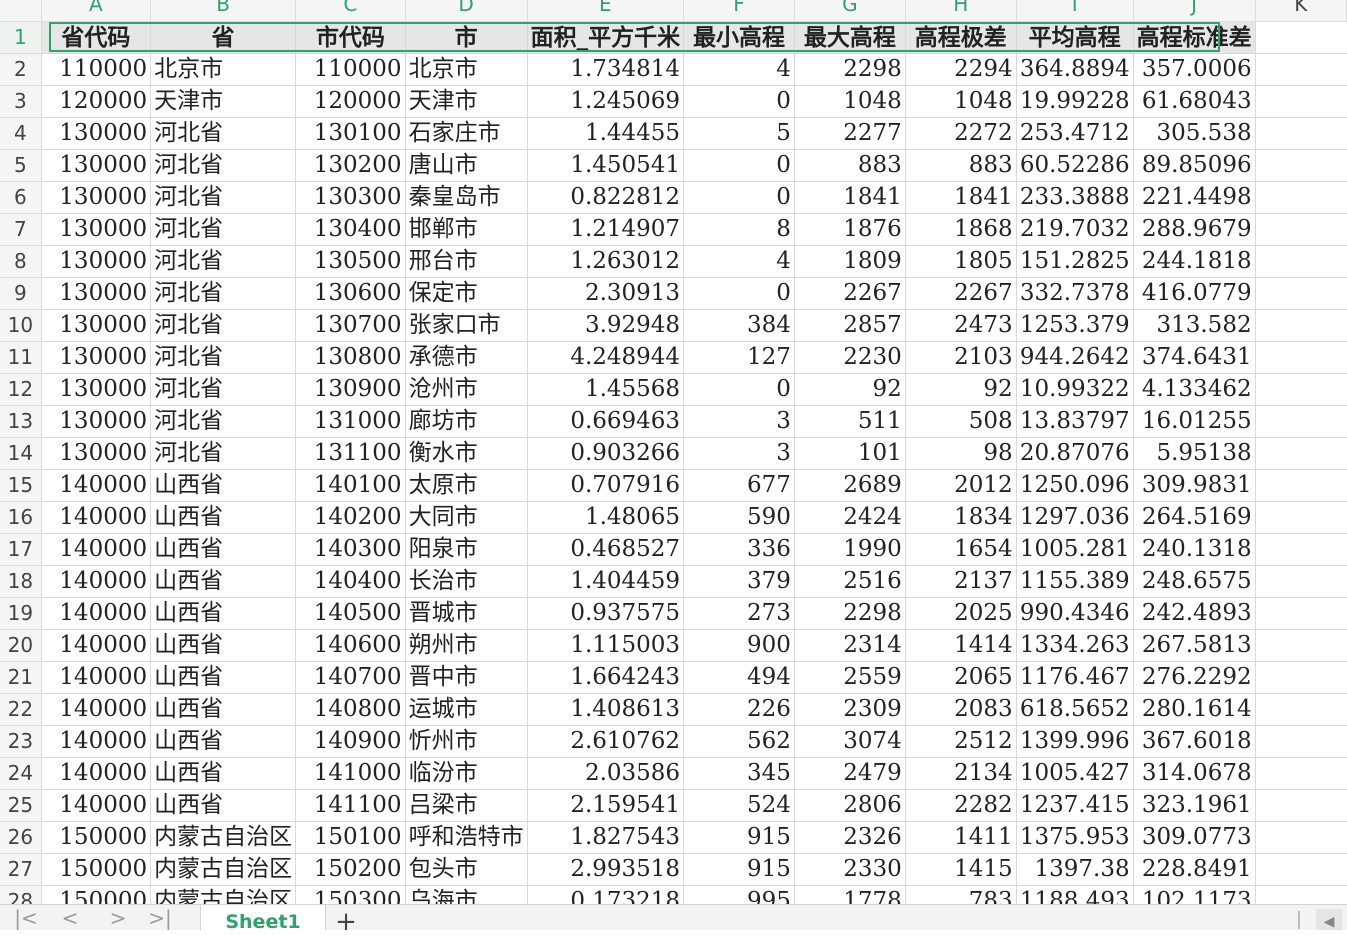  Describe the element at coordinates (466, 133) in the screenshot. I see `cell: 石家庄市` at that location.